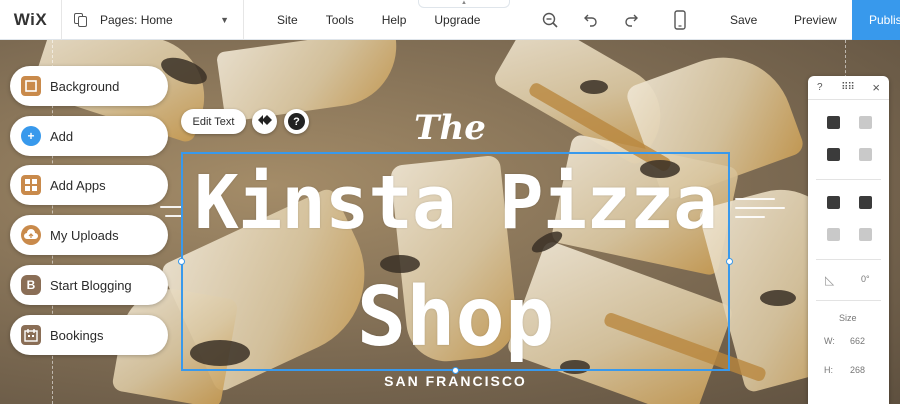 This screenshot has height=404, width=900. I want to click on left-panel-add: + Add, so click(89, 136).